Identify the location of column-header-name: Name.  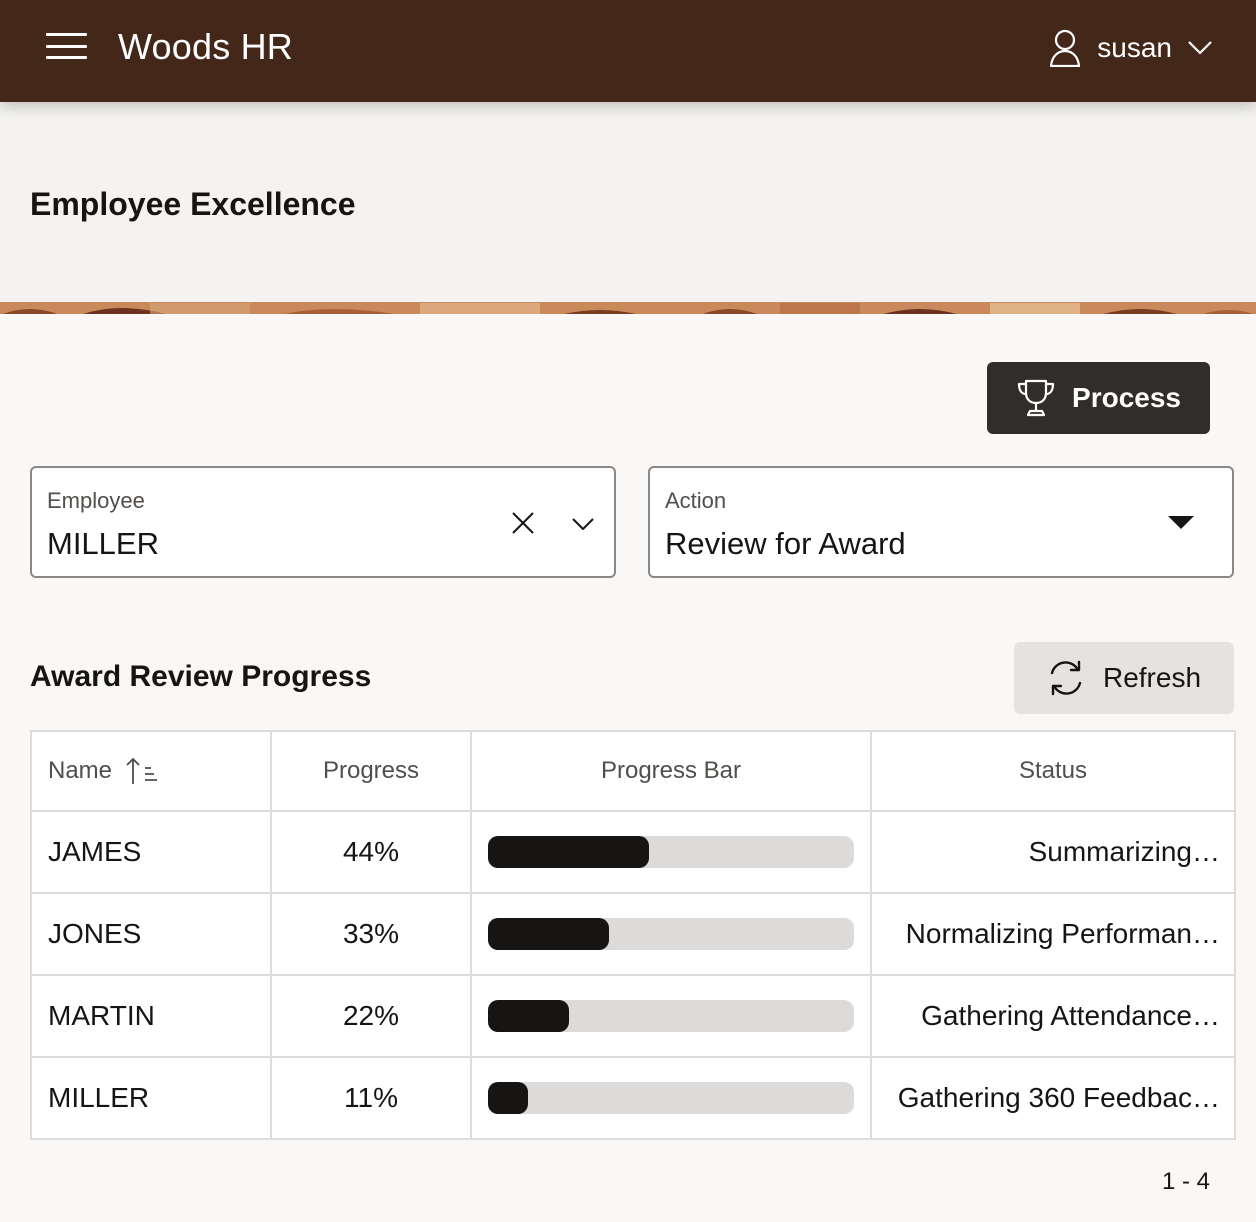
(151, 771).